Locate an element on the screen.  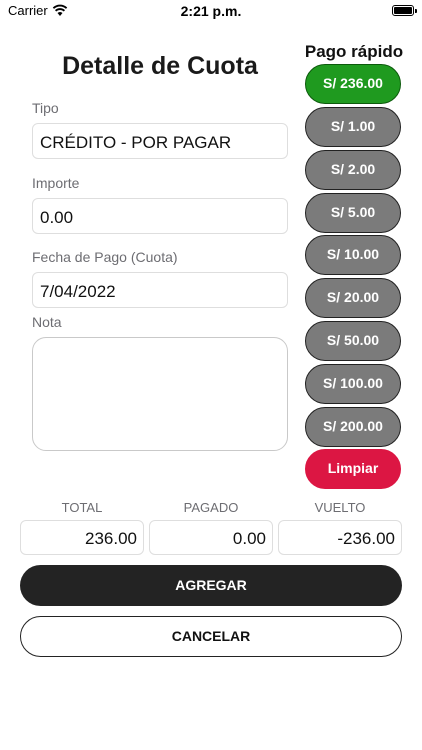
page-title: Detalle de Cuota is located at coordinates (160, 66).